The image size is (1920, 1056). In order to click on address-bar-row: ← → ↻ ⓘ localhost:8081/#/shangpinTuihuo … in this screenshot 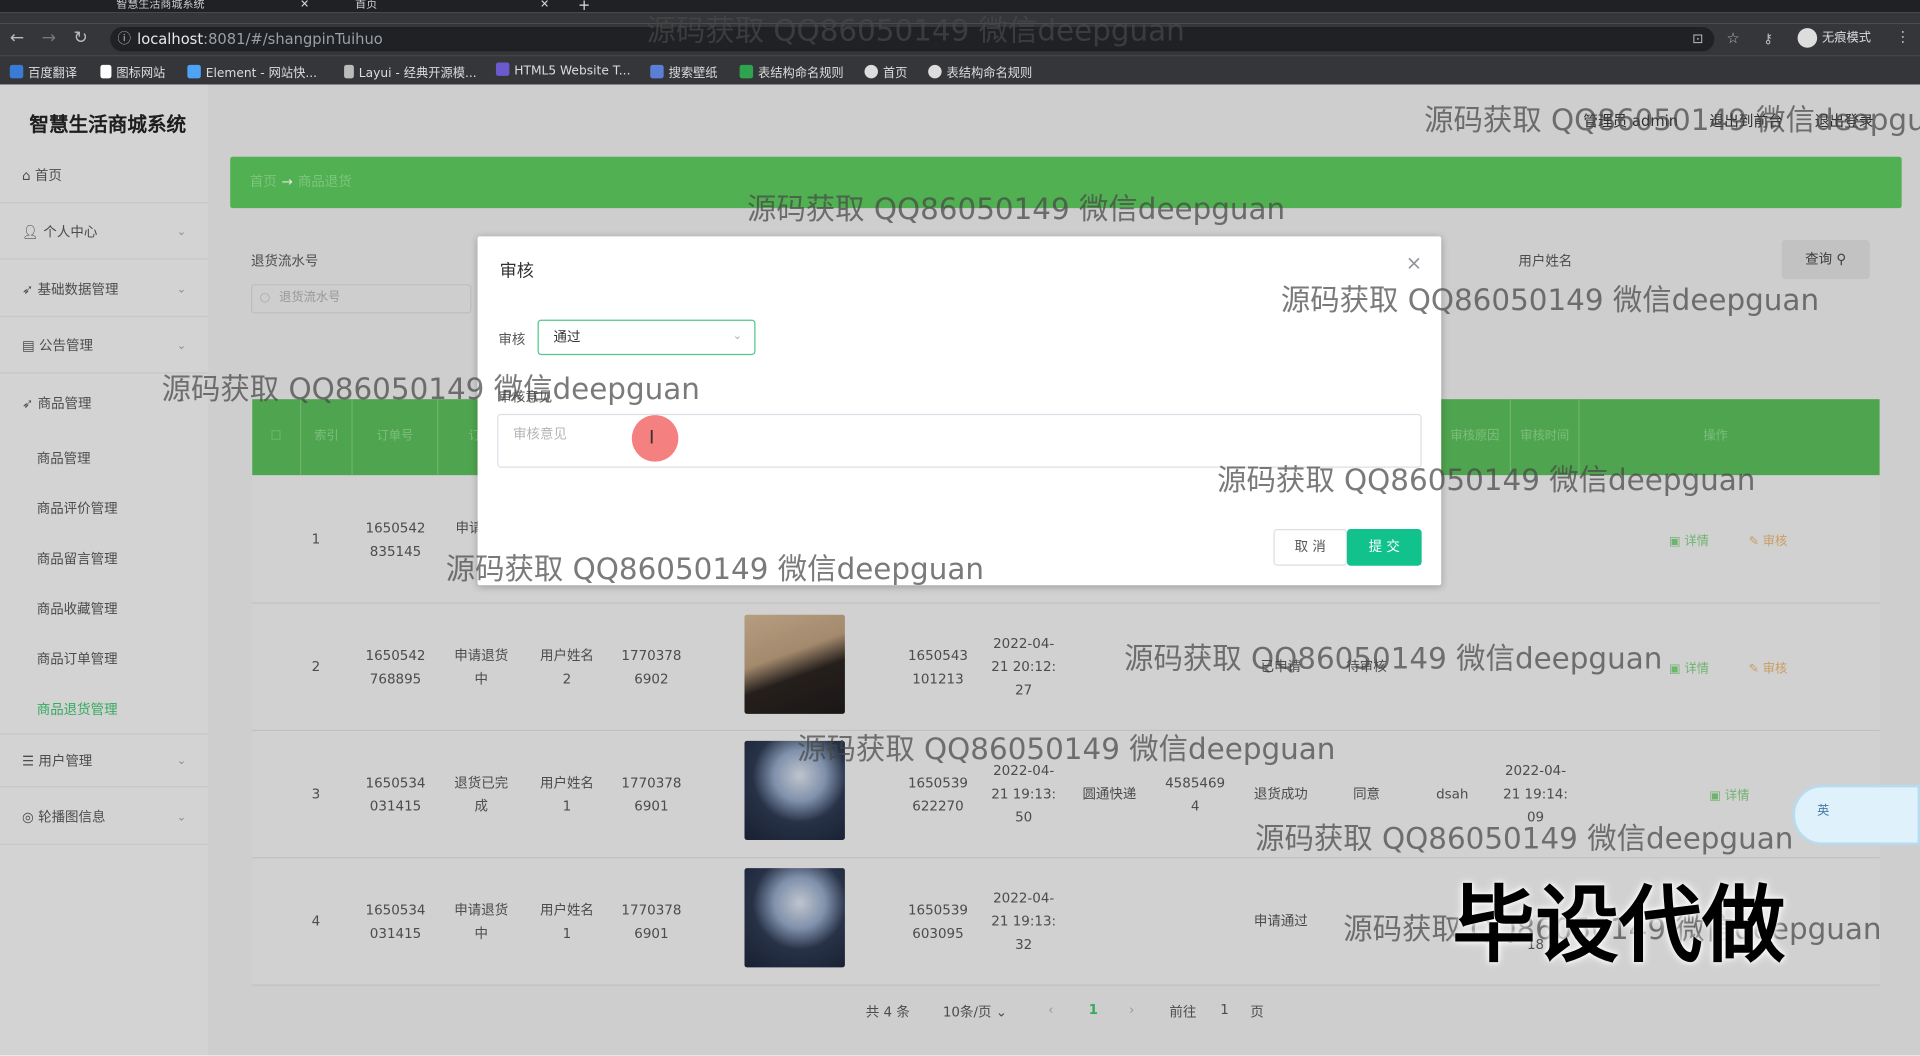, I will do `click(960, 39)`.